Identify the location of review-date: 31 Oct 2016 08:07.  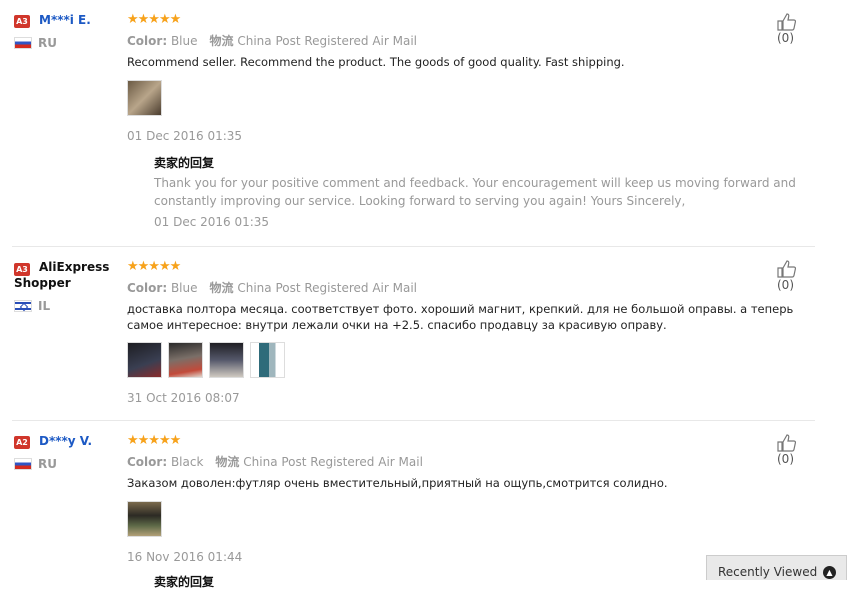
(183, 398).